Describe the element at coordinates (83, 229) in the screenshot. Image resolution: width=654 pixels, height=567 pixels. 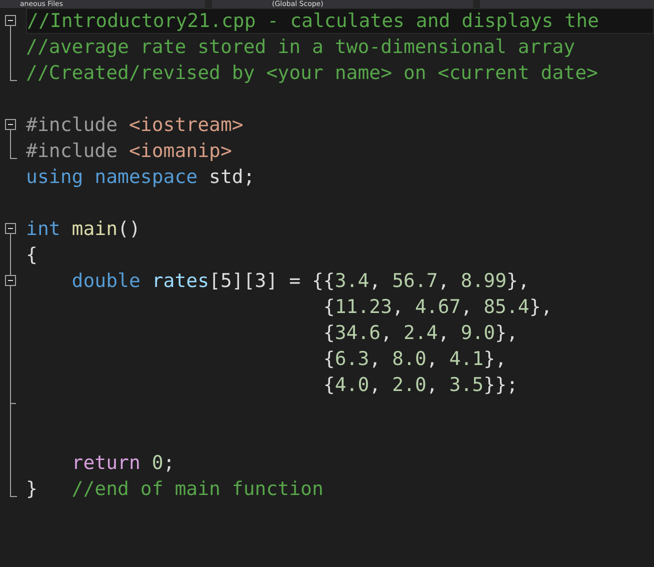
I see `code-line: int main()` at that location.